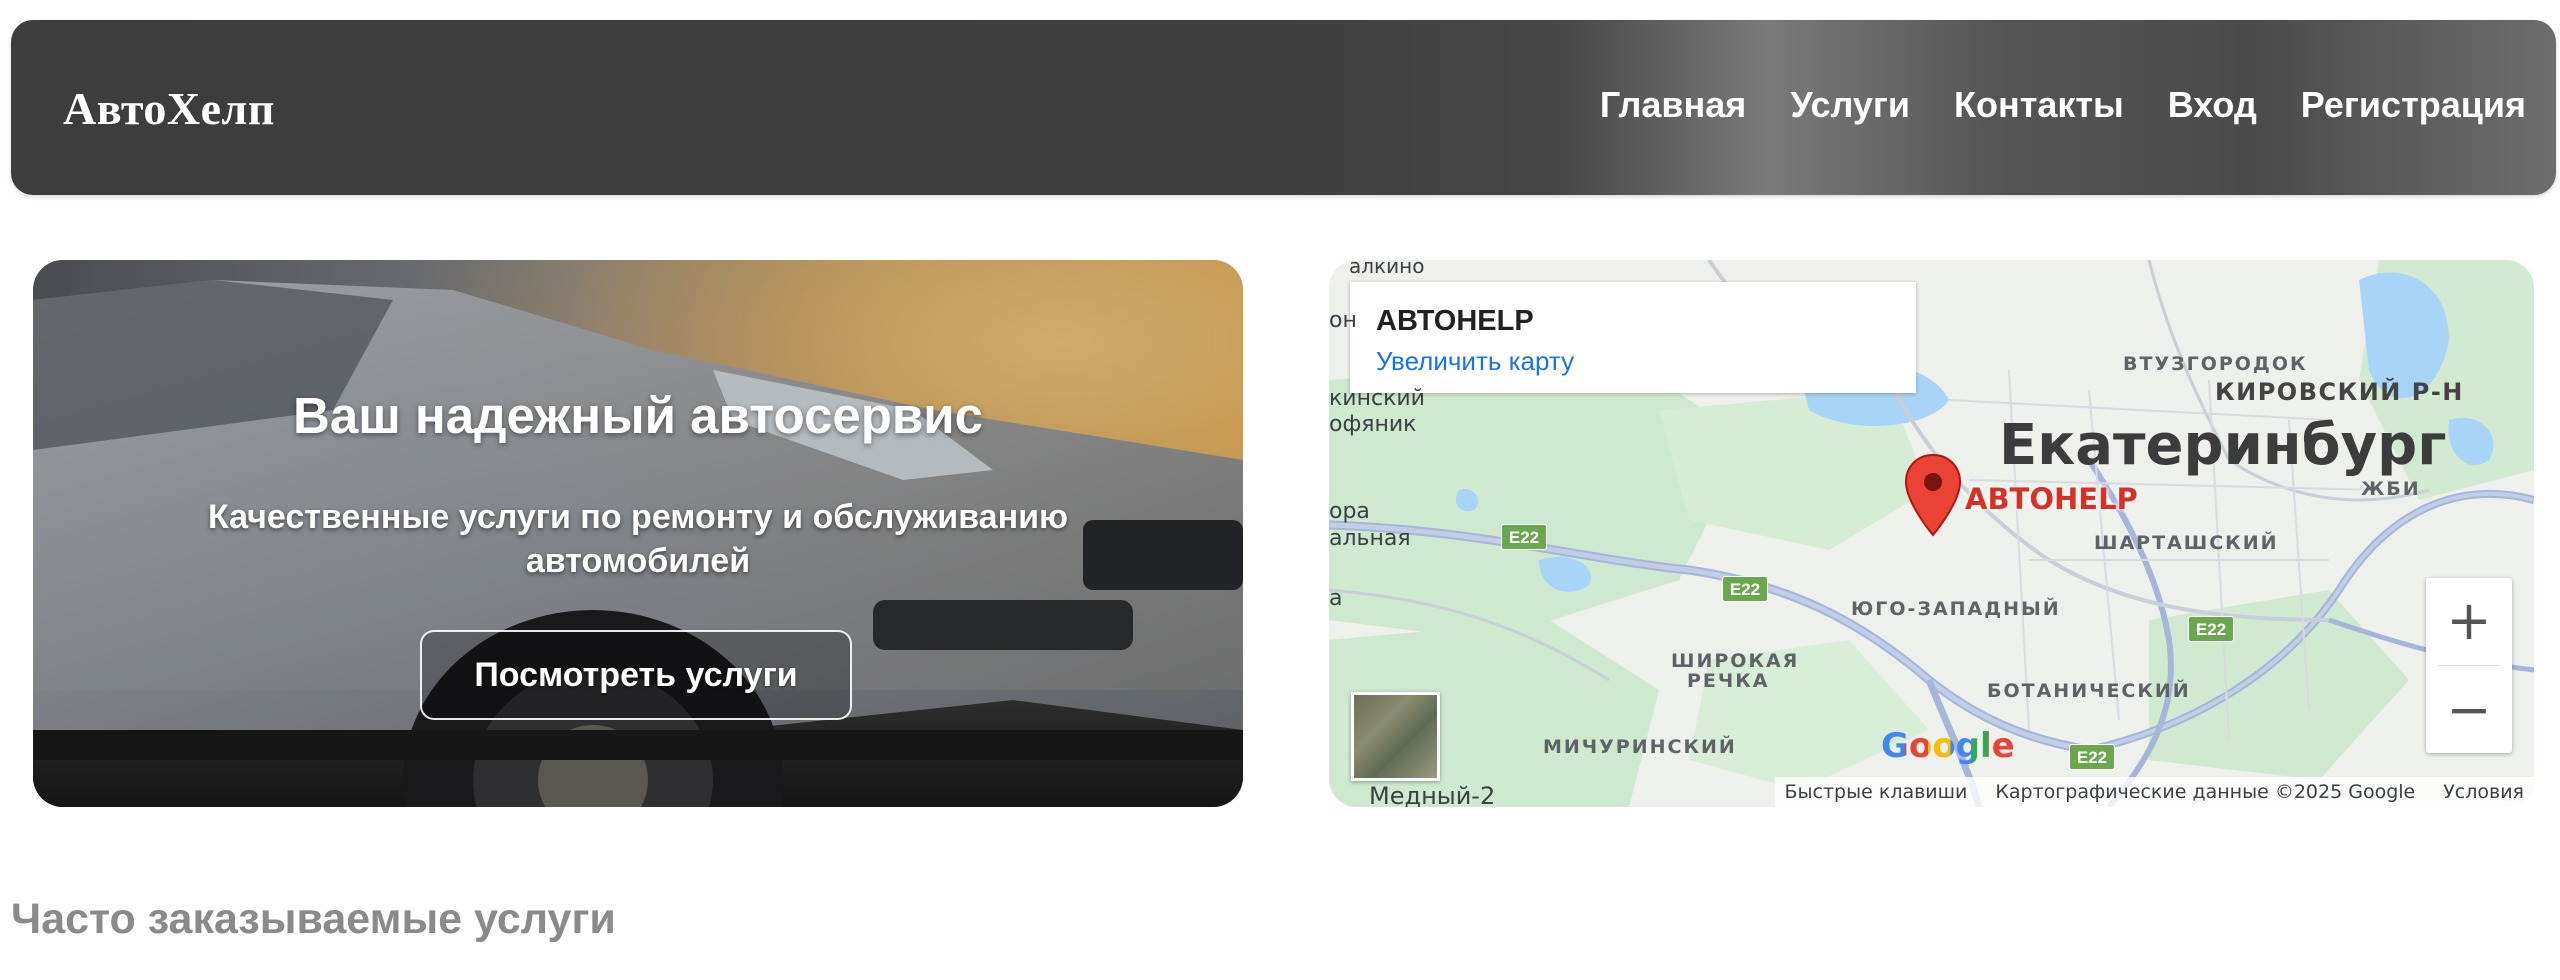  What do you see at coordinates (1455, 321) in the screenshot?
I see `map-place-title: АВТОHELP` at bounding box center [1455, 321].